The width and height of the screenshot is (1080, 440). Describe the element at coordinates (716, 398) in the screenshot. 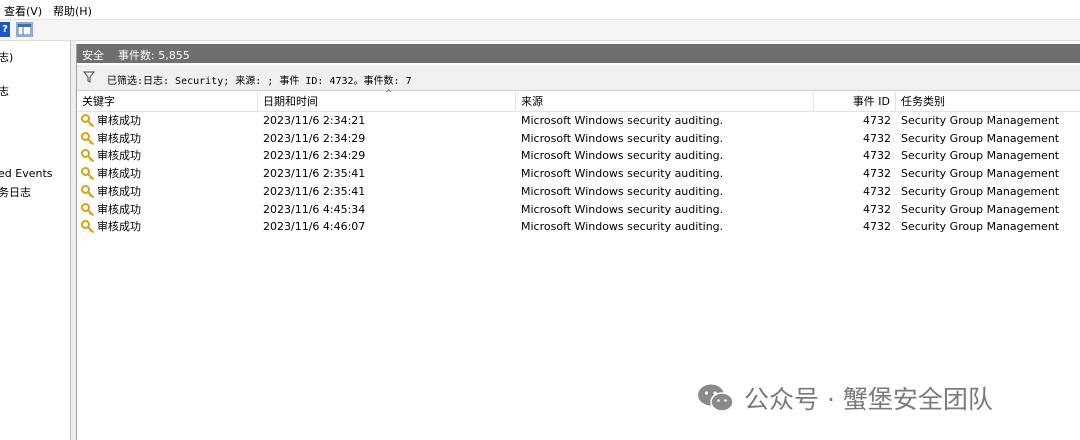

I see `wechat-logo-icon` at that location.